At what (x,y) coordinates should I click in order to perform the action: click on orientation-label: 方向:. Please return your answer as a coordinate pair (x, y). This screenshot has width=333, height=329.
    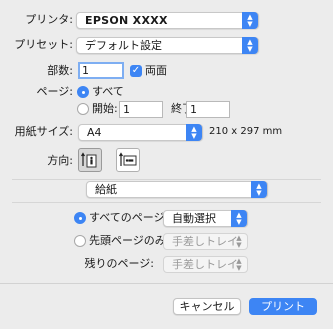
    Looking at the image, I should click on (60, 160).